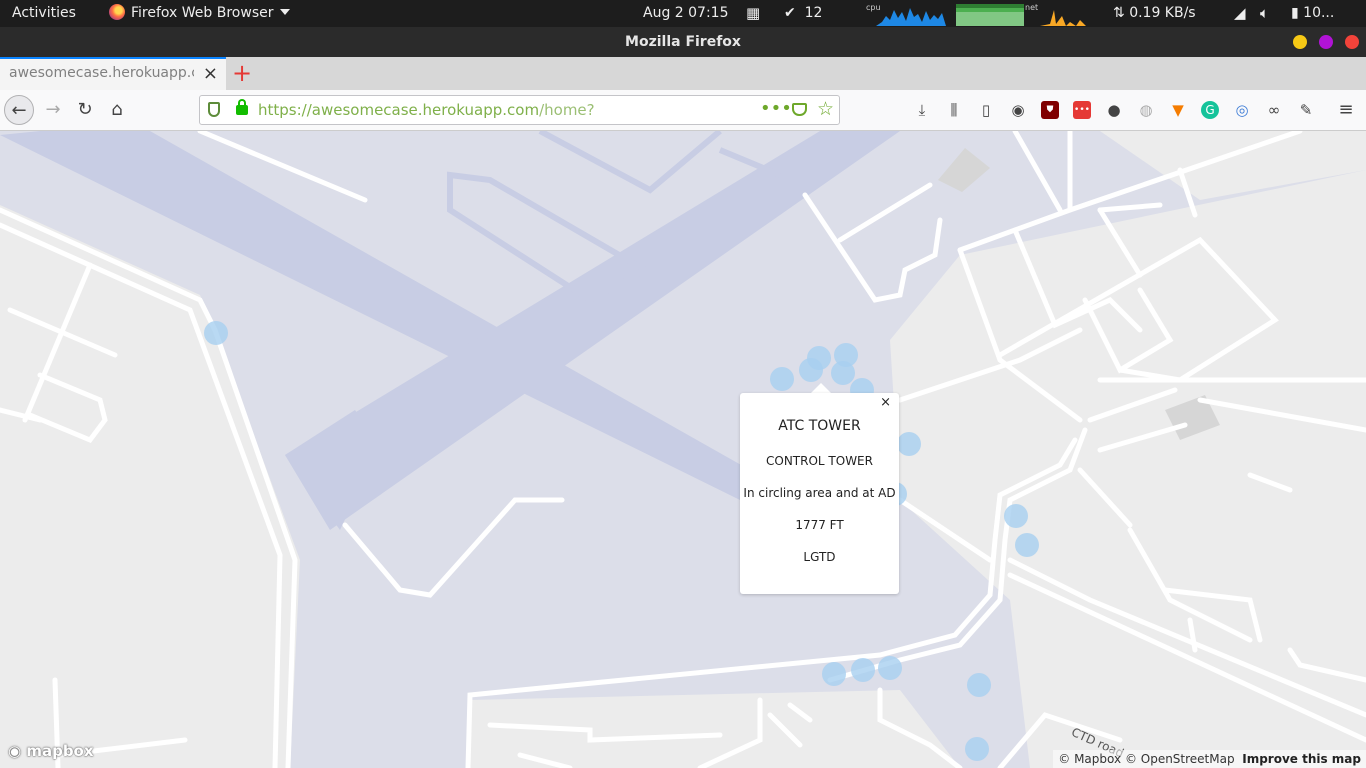 The image size is (1366, 768). I want to click on library-icon: ⫼, so click(954, 110).